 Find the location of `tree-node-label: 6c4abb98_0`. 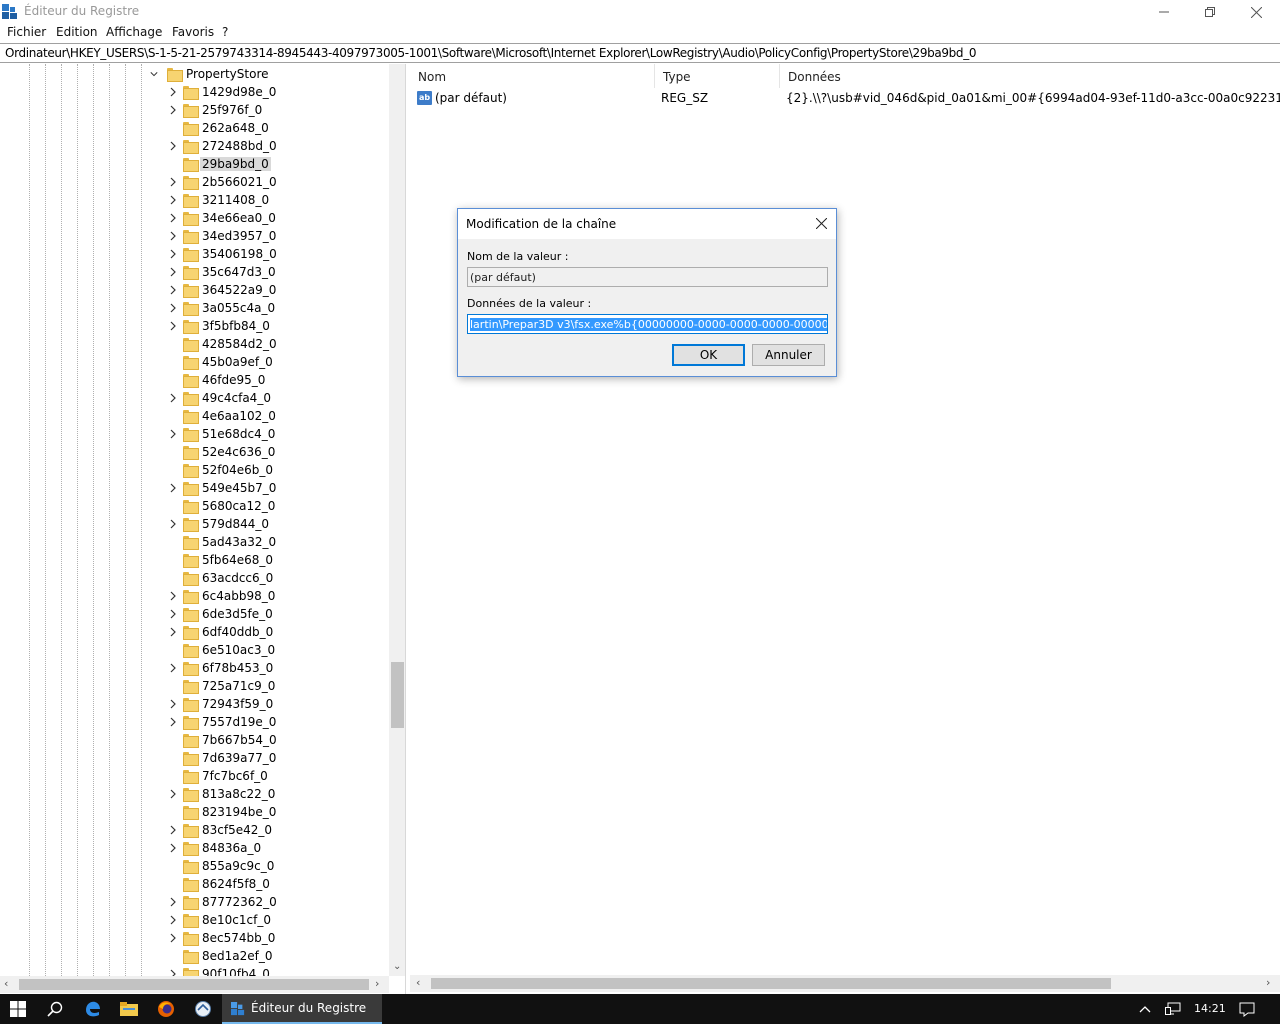

tree-node-label: 6c4abb98_0 is located at coordinates (239, 596).